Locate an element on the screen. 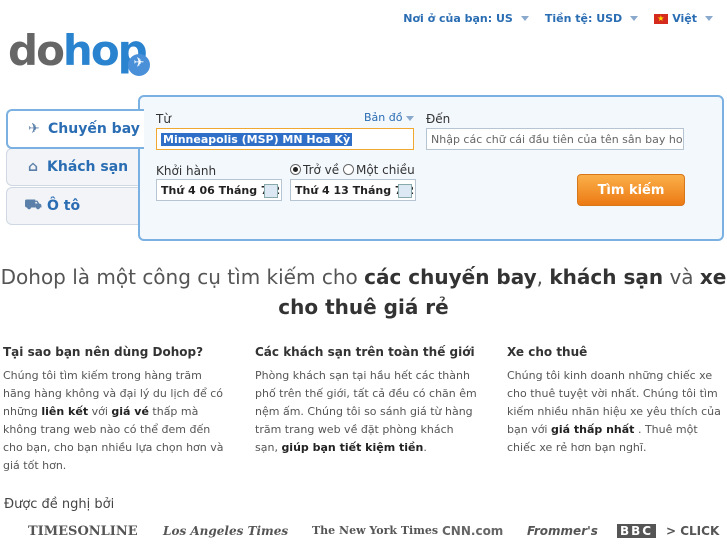 Image resolution: width=727 pixels, height=545 pixels. tagline-text: , is located at coordinates (543, 277).